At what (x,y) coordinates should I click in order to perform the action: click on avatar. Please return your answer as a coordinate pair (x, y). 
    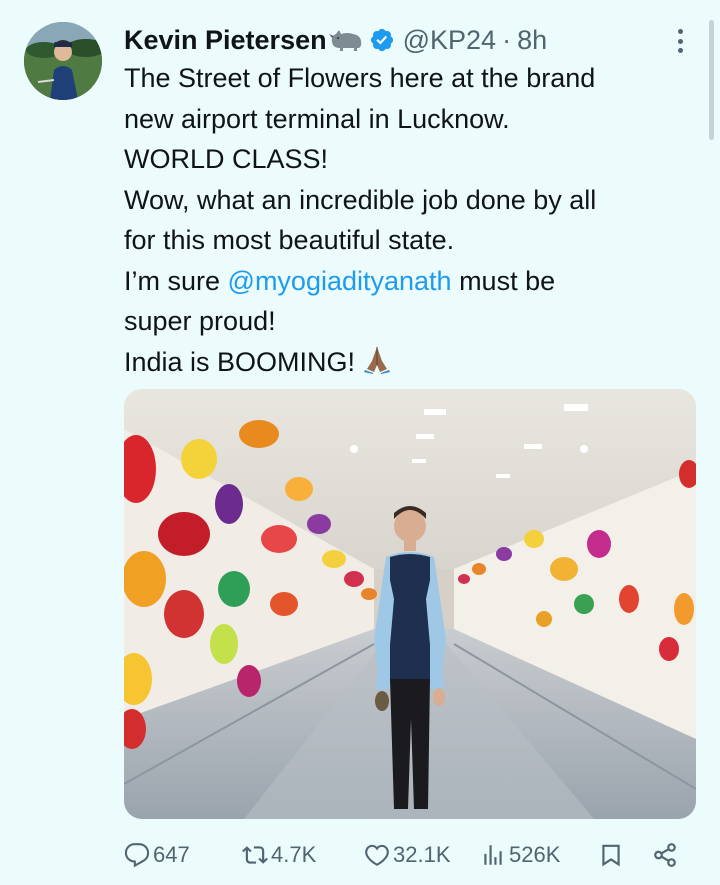
    Looking at the image, I should click on (63, 61).